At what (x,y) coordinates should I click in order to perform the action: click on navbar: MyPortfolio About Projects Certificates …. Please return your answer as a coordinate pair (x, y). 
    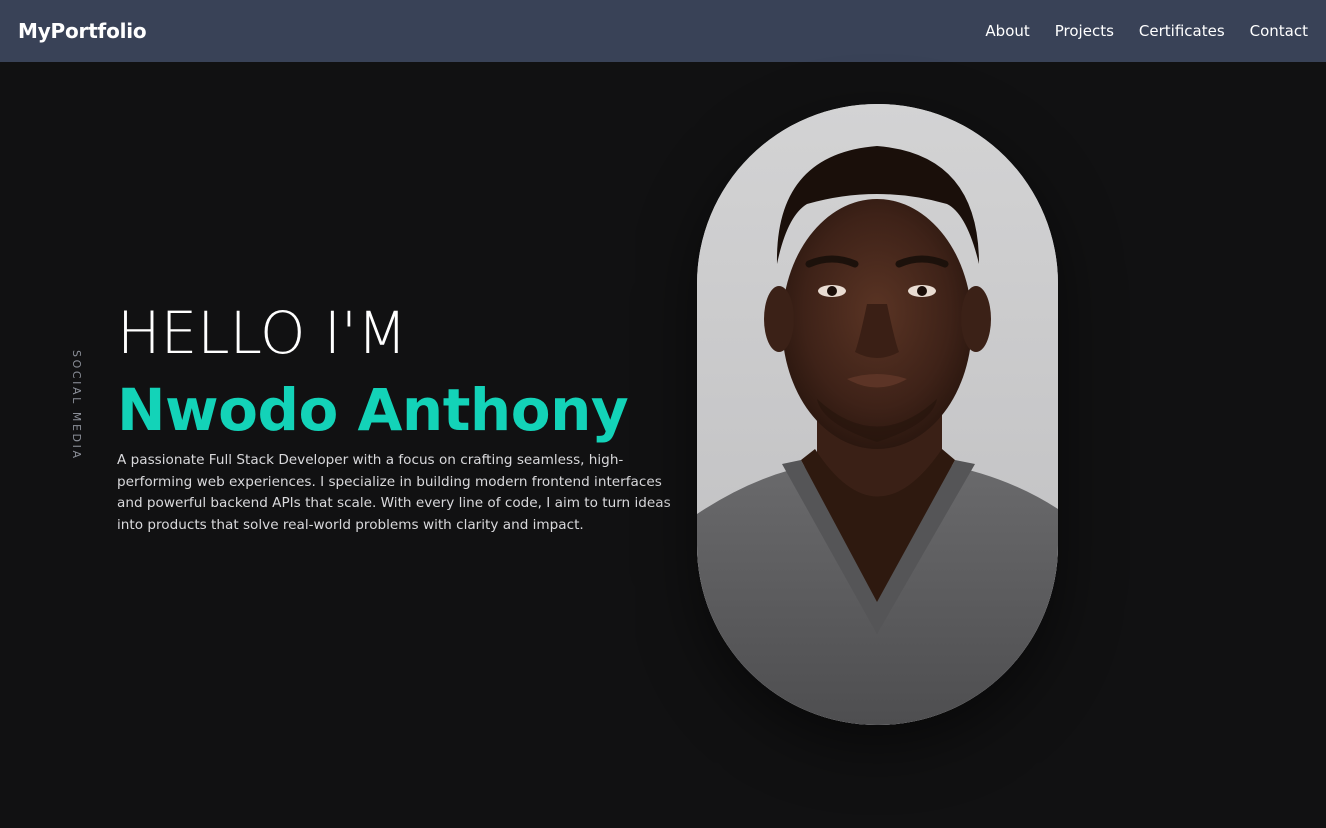
    Looking at the image, I should click on (663, 31).